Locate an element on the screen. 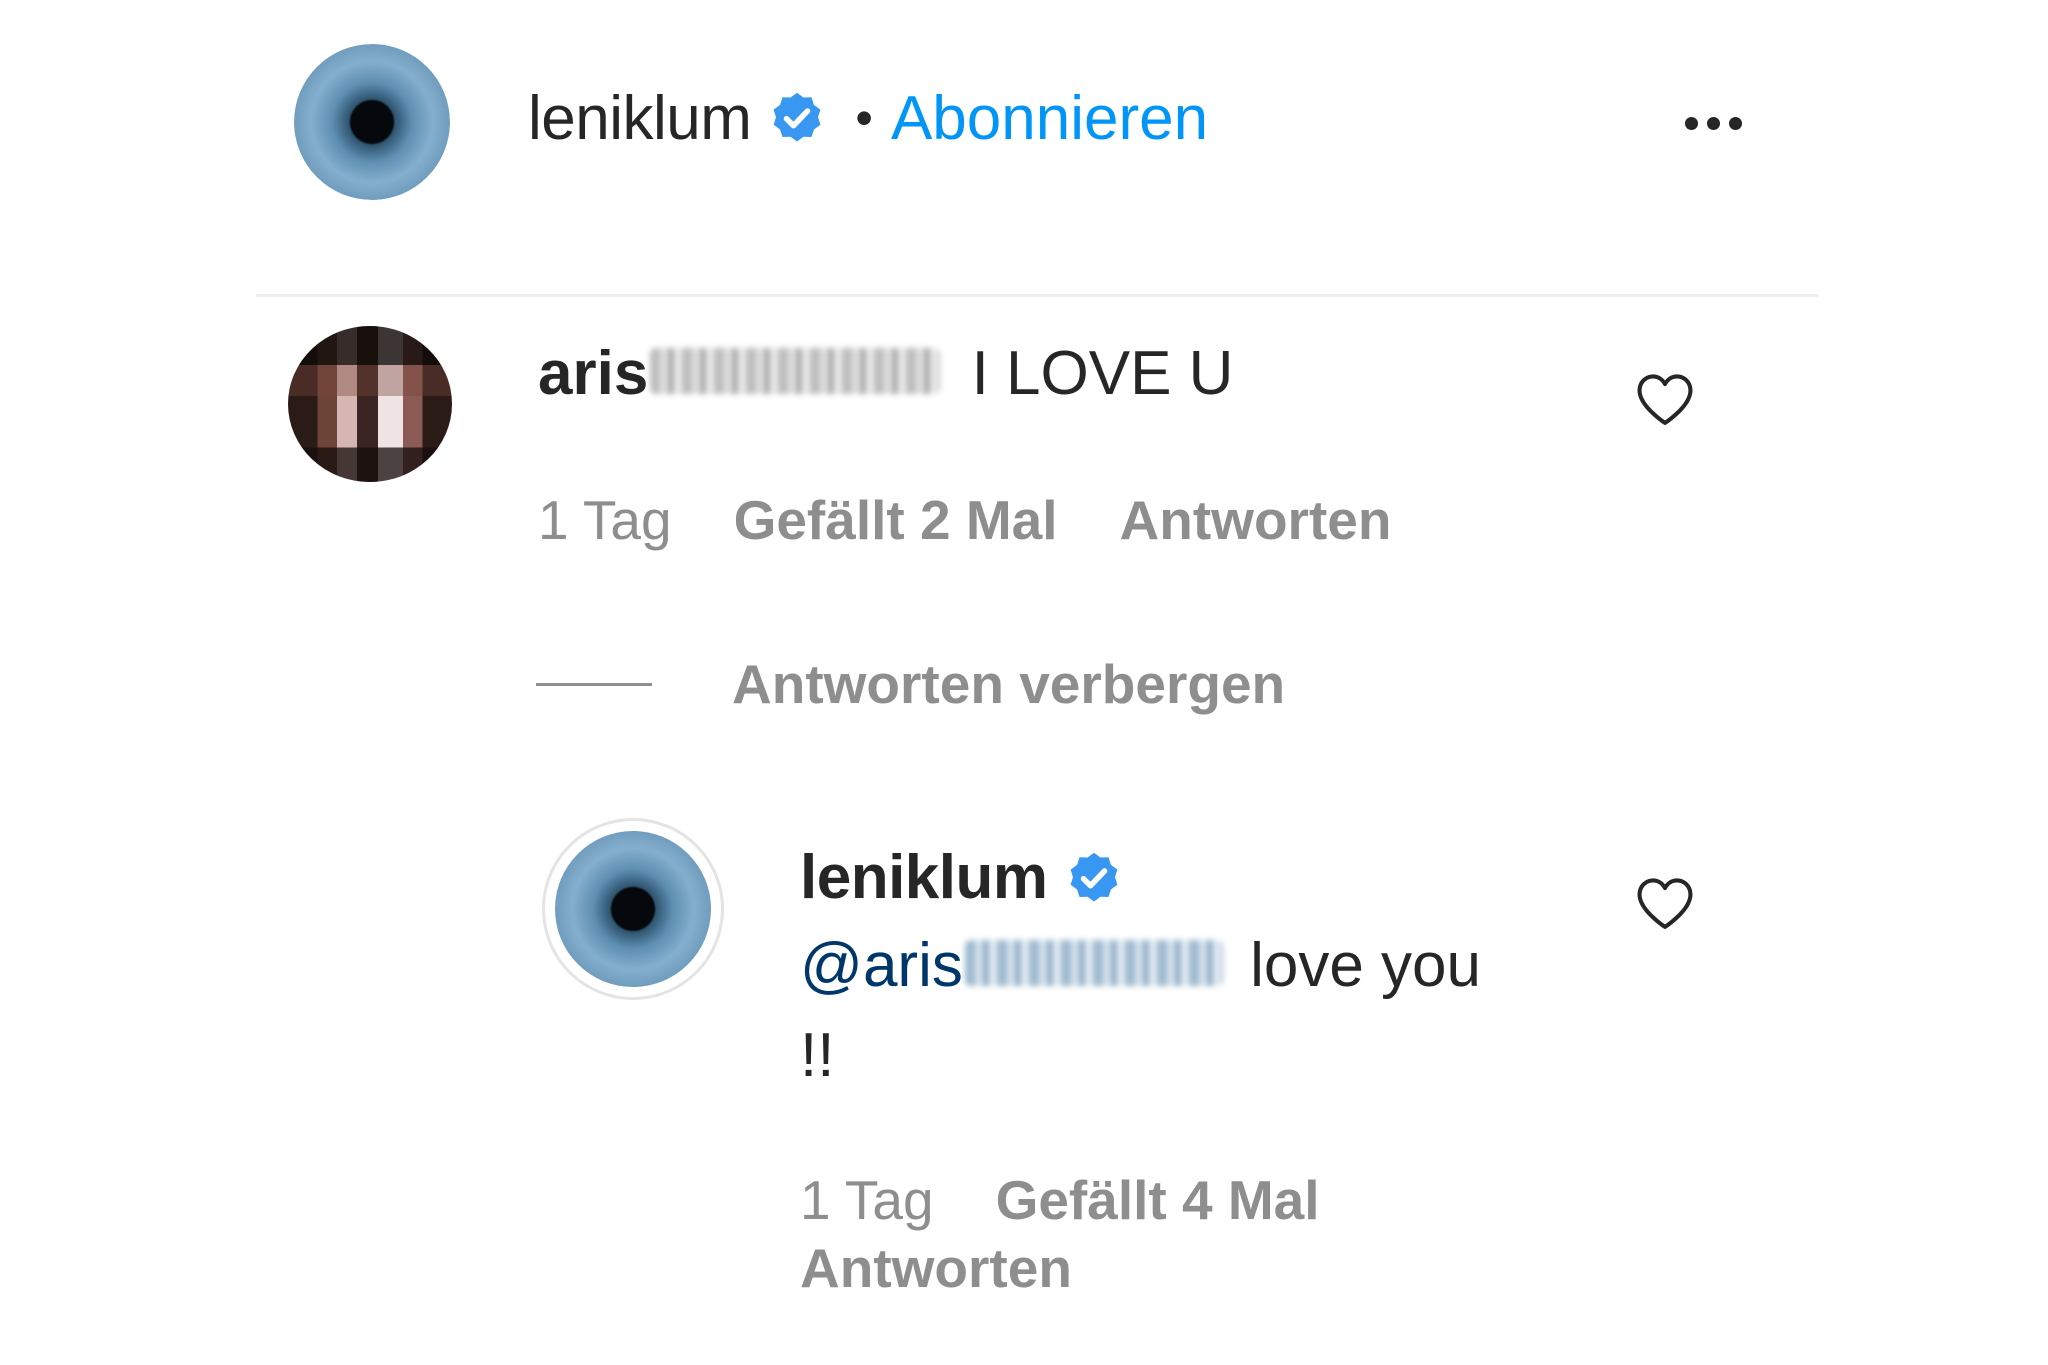  reply-reply-button: Antworten is located at coordinates (936, 1268).